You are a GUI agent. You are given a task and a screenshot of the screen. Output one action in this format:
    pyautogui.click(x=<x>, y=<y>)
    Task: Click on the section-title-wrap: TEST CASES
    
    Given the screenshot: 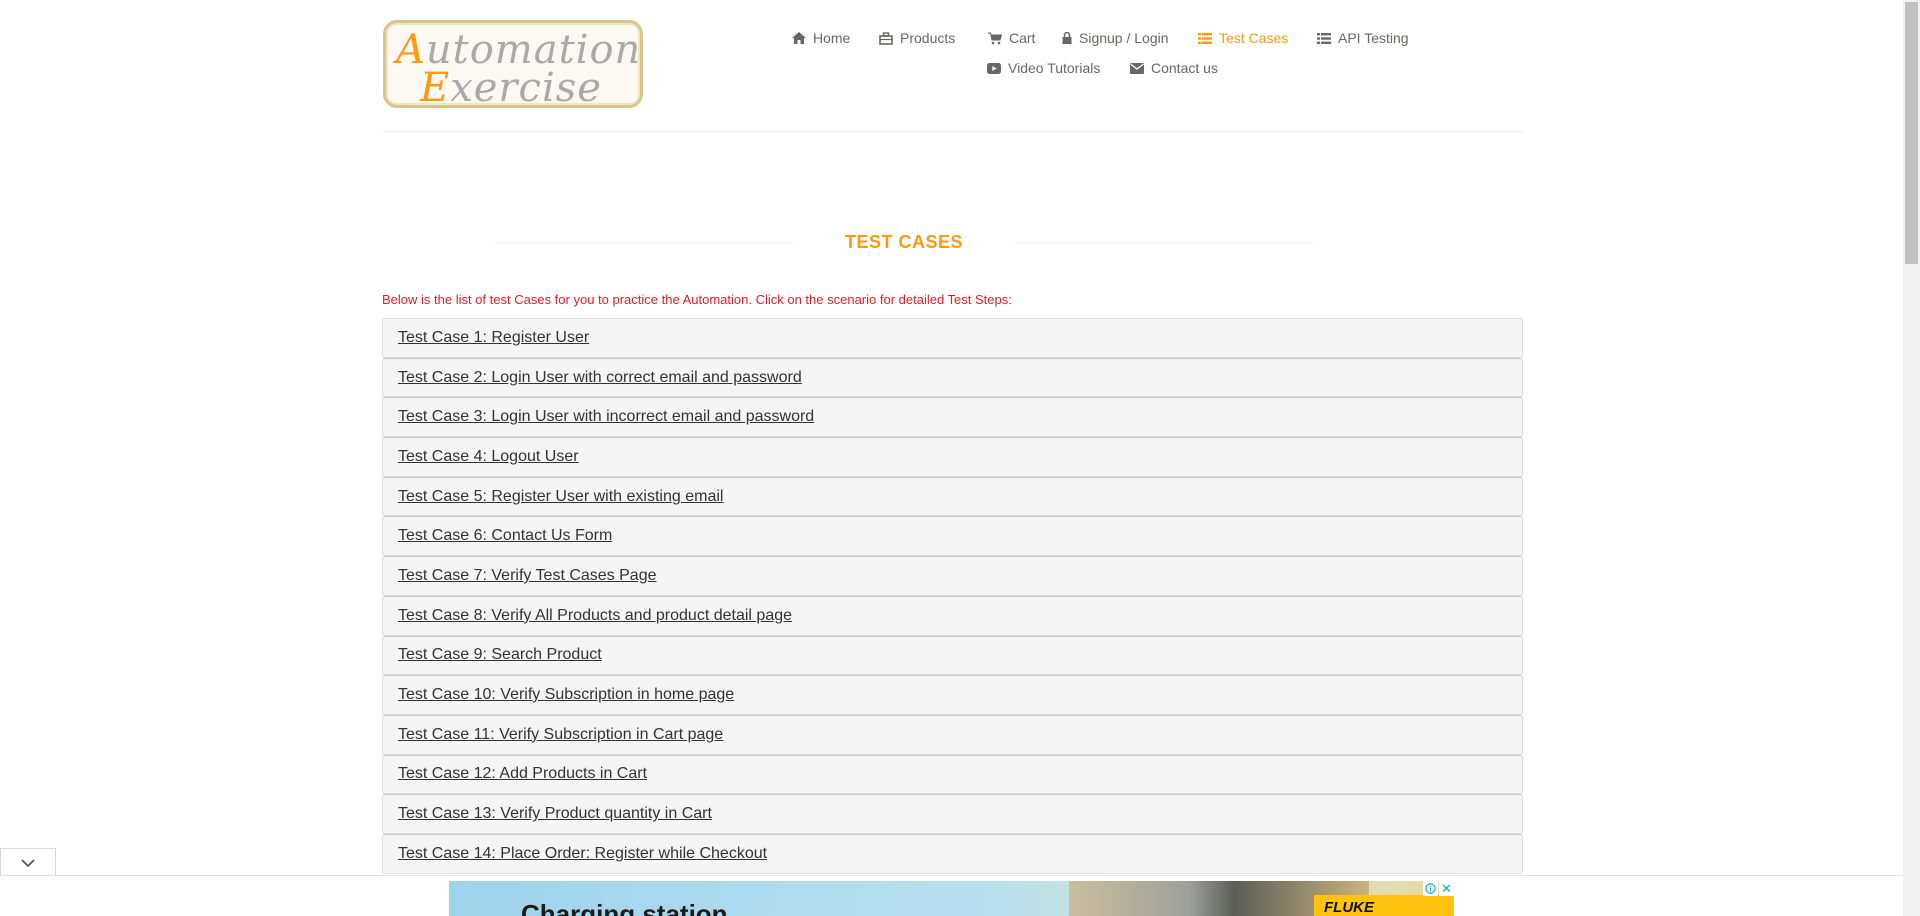 What is the action you would take?
    pyautogui.click(x=904, y=242)
    